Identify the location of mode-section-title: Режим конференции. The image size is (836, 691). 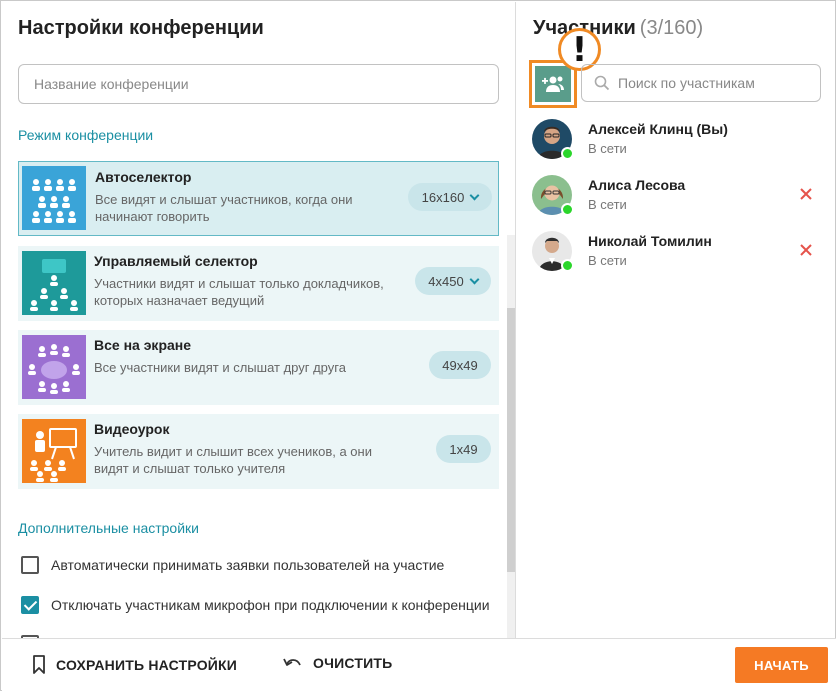
(86, 135).